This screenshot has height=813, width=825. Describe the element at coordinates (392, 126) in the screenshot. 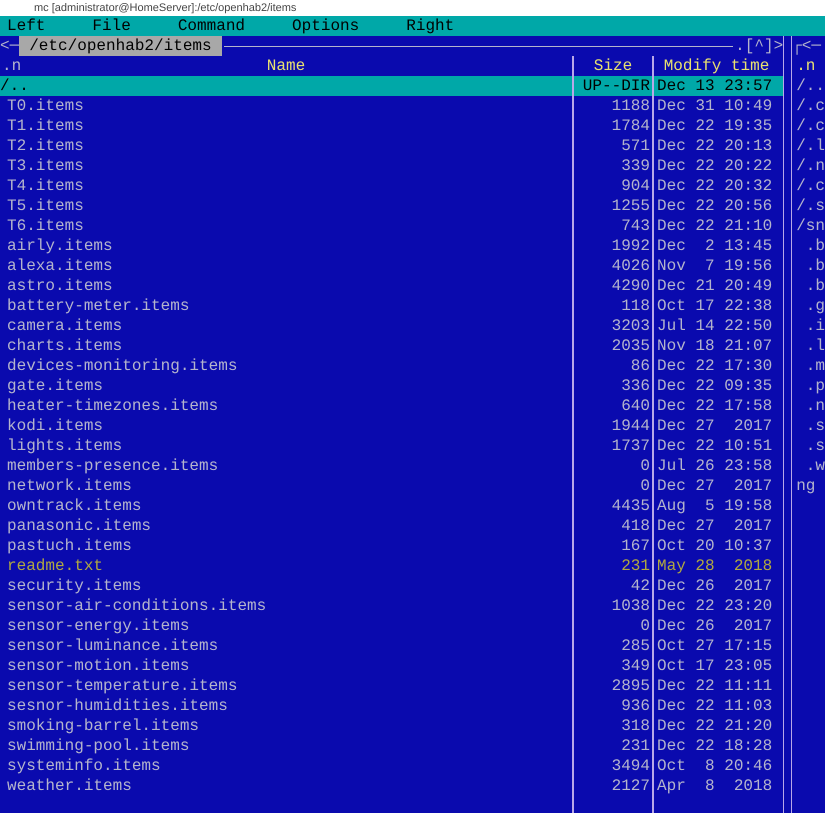

I see `file-row: T1.items 1784 Dec 22 19:35` at that location.